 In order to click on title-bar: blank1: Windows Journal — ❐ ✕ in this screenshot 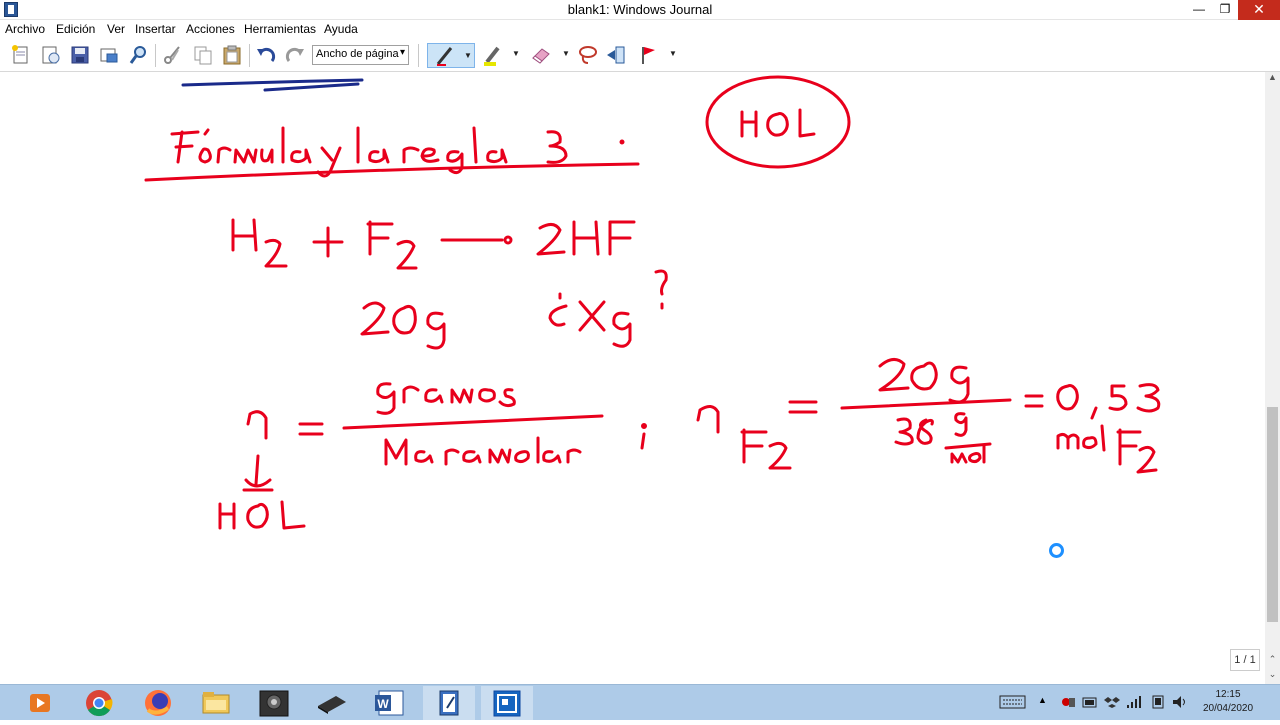, I will do `click(640, 10)`.